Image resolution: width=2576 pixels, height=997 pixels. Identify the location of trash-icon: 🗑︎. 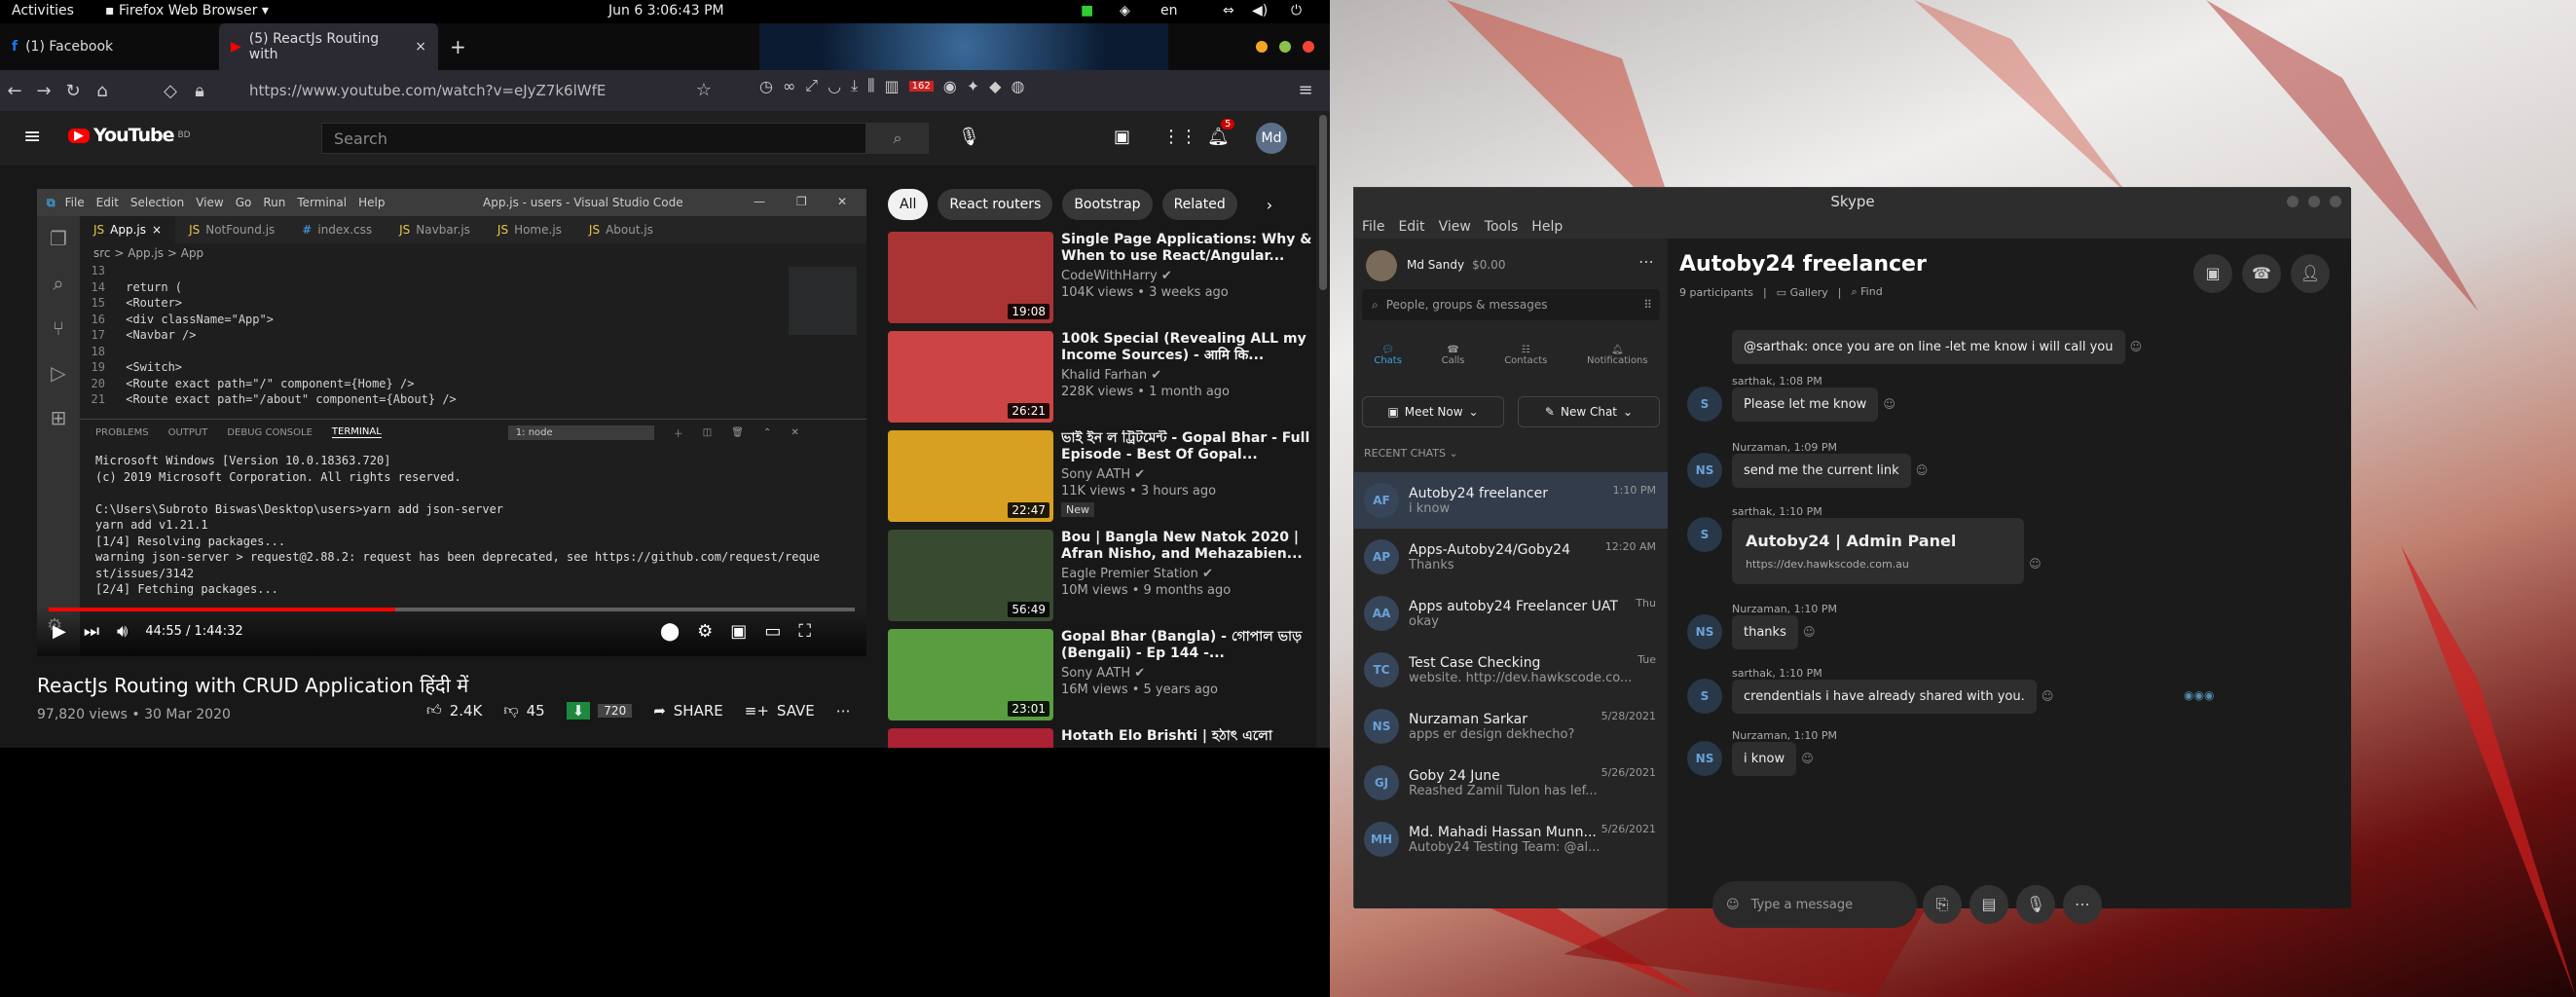
(737, 432).